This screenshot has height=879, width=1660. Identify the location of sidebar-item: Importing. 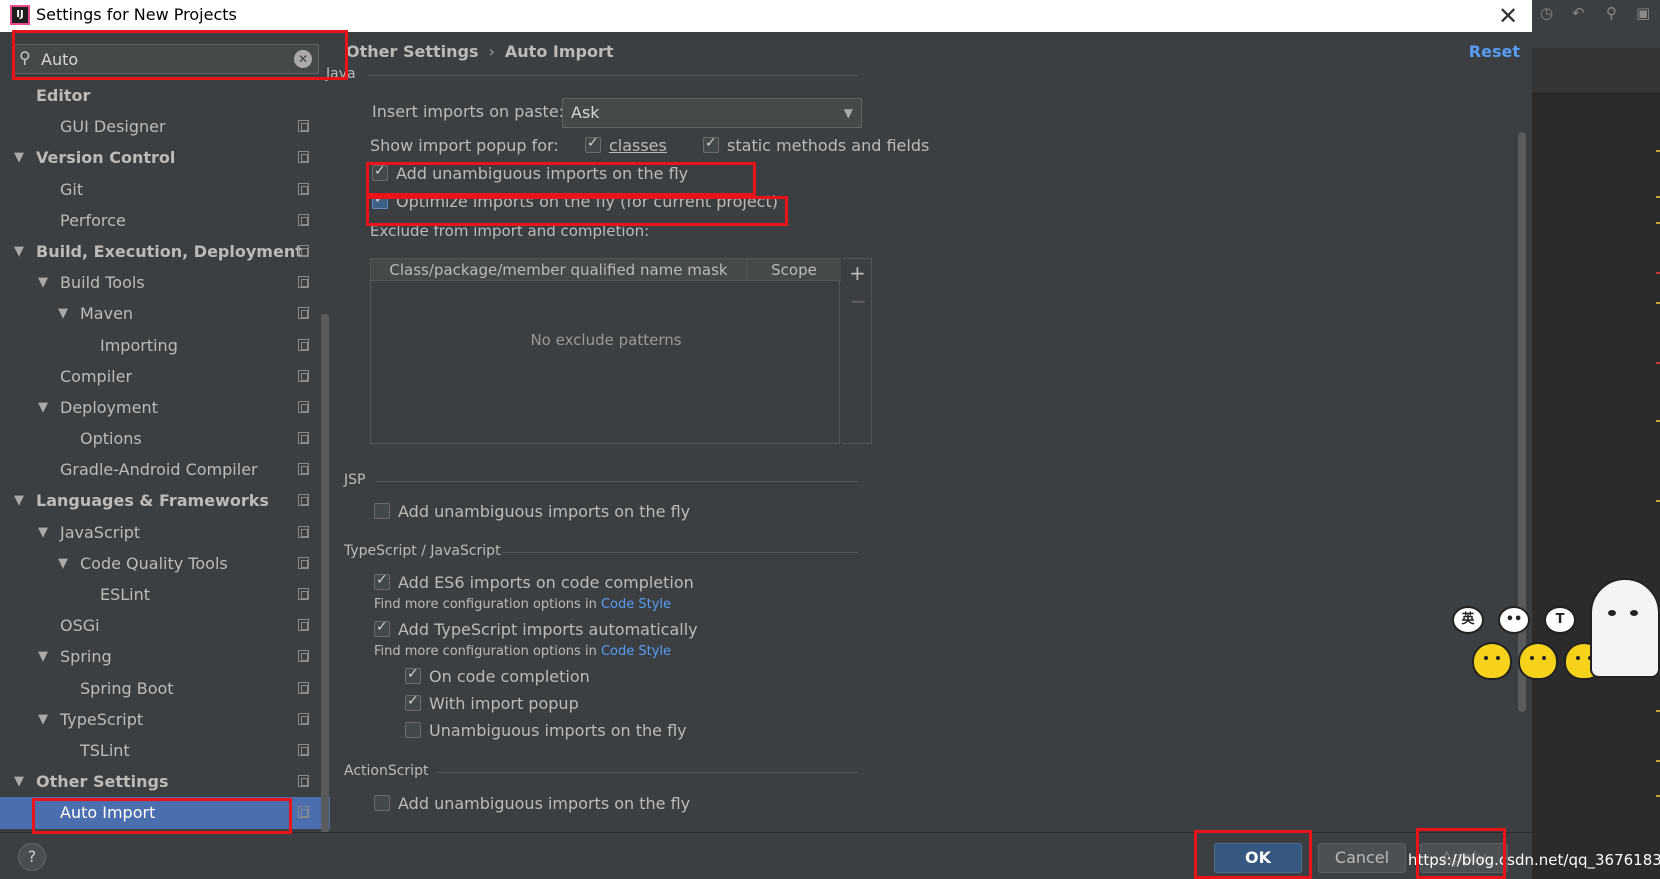
(165, 345).